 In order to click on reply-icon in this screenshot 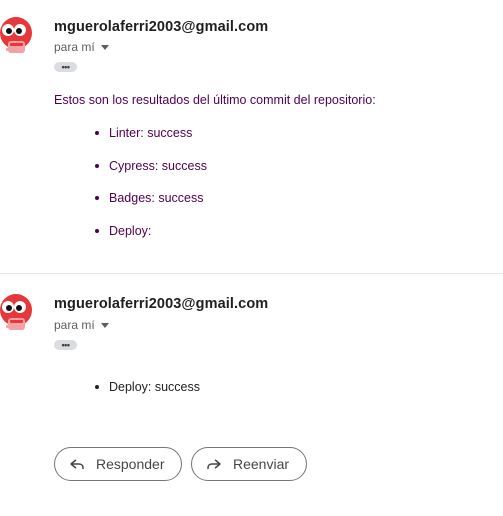, I will do `click(77, 464)`.